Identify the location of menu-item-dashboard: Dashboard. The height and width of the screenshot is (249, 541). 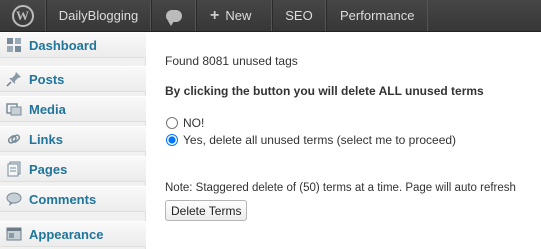
(73, 45).